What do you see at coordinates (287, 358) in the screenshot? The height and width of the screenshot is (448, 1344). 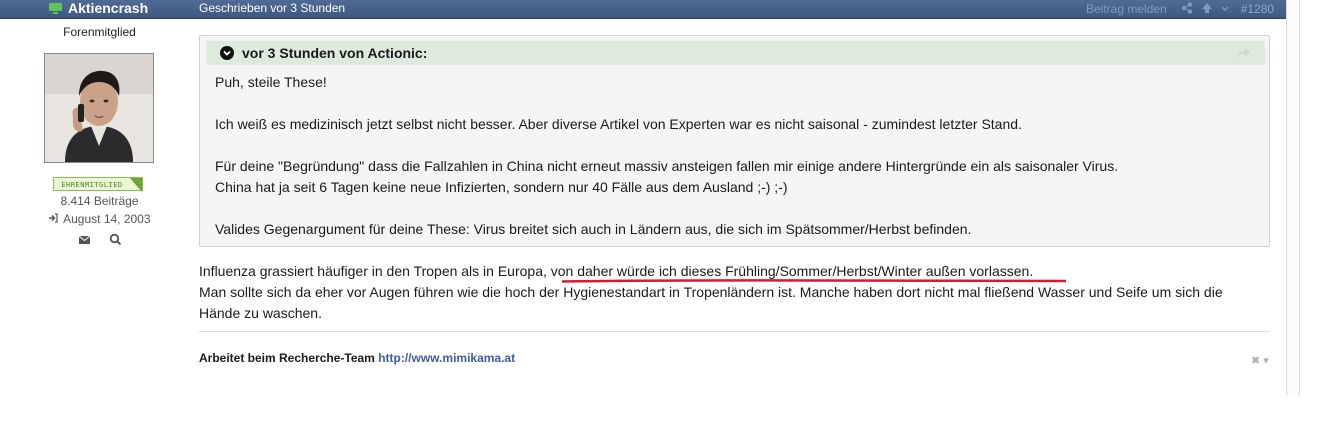 I see `signature-text: Arbeitet beim Recherche-Team` at bounding box center [287, 358].